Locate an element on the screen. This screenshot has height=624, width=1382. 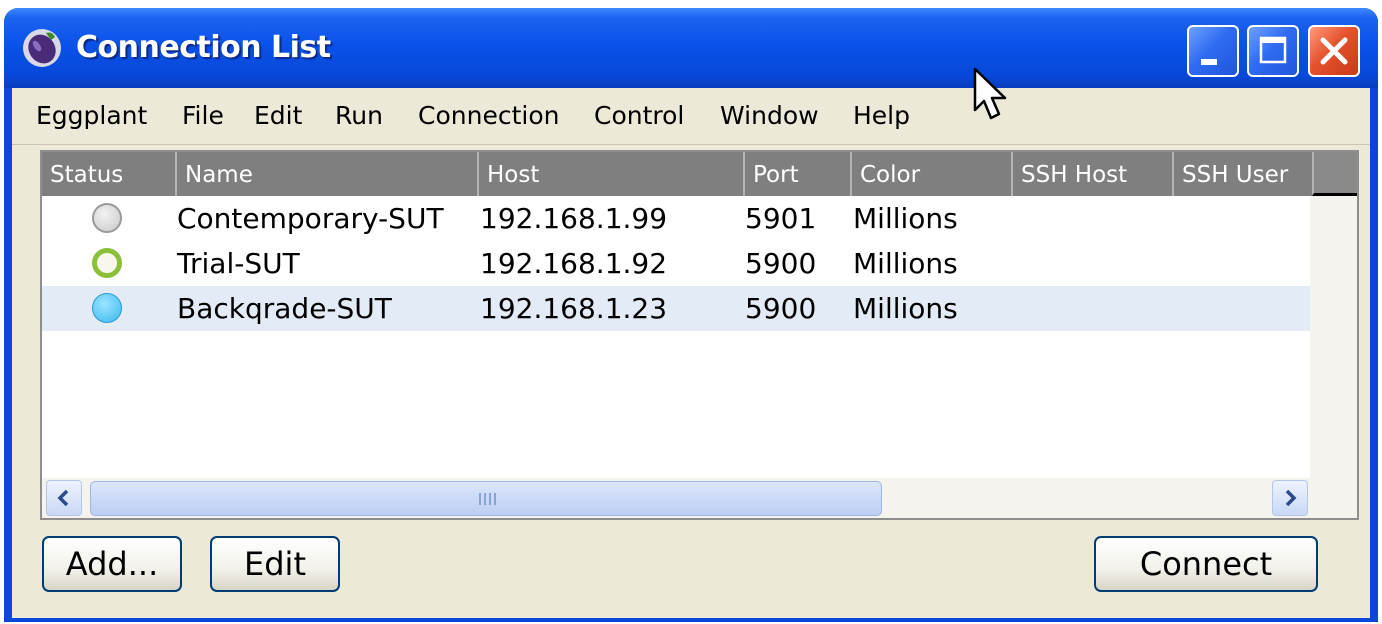
column-header-host: Host is located at coordinates (610, 174).